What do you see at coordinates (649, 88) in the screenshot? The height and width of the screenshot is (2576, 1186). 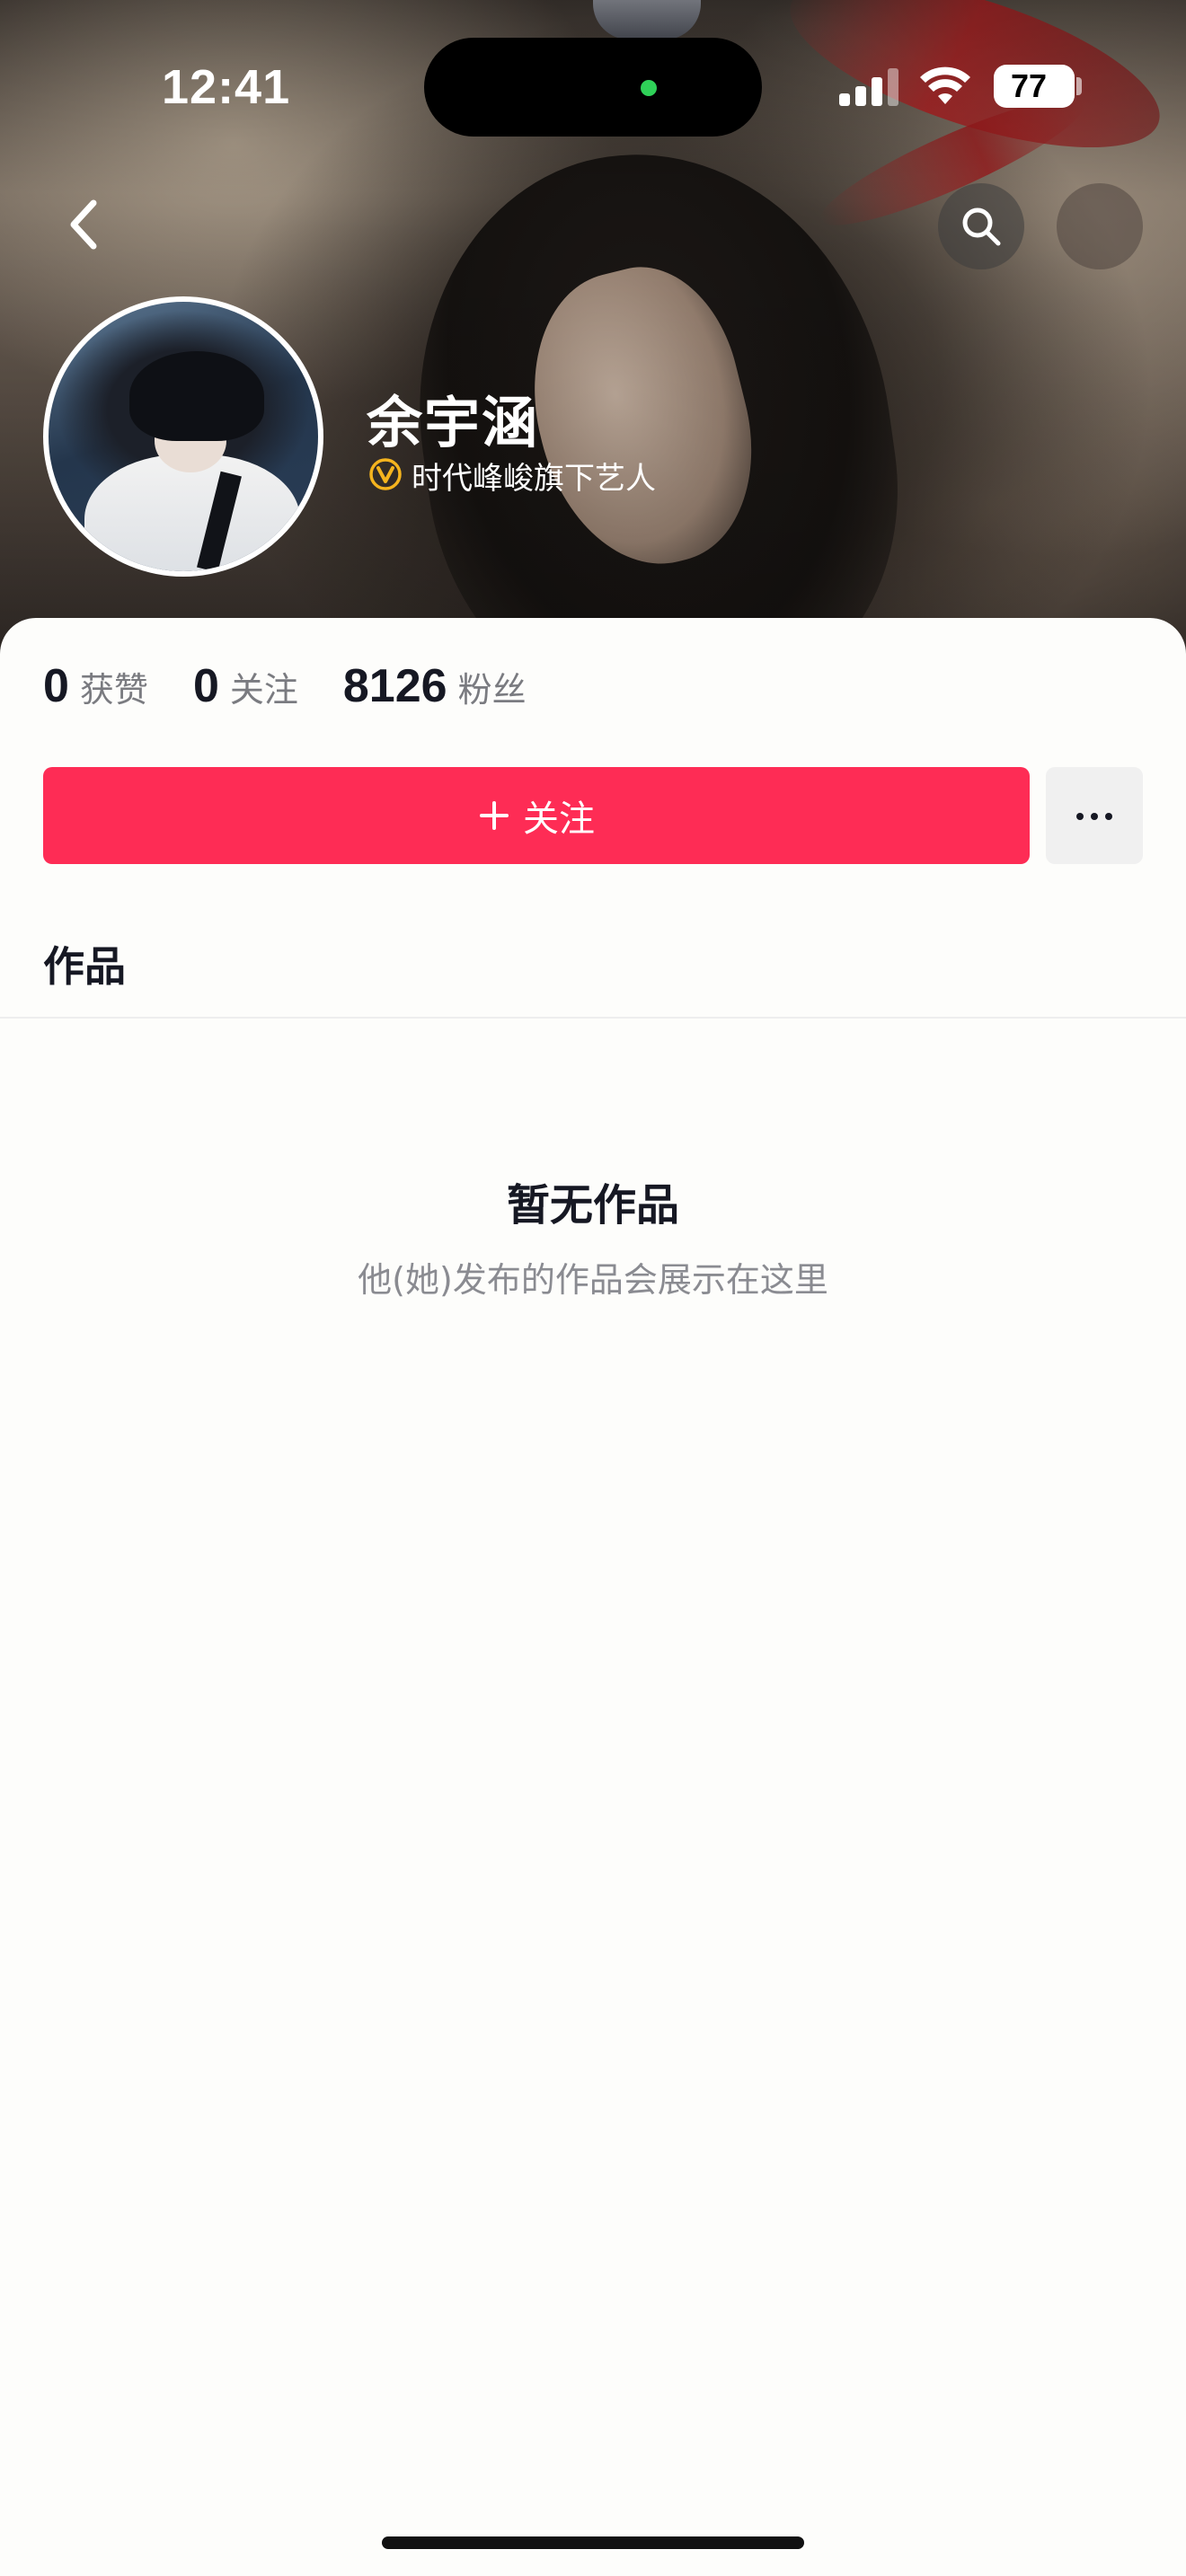 I see `camera-in-use-indicator` at bounding box center [649, 88].